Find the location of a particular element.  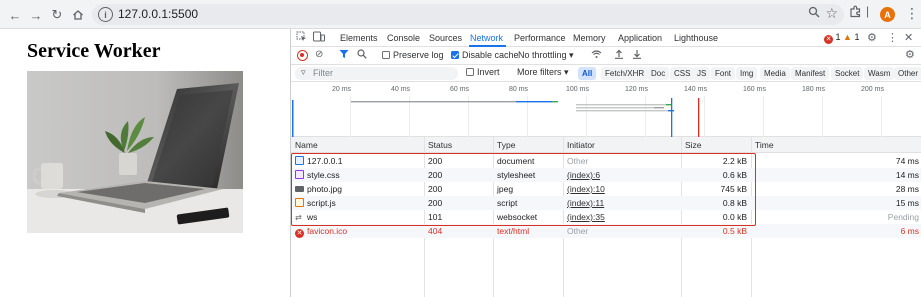

timeline-bar-document is located at coordinates (433, 102).